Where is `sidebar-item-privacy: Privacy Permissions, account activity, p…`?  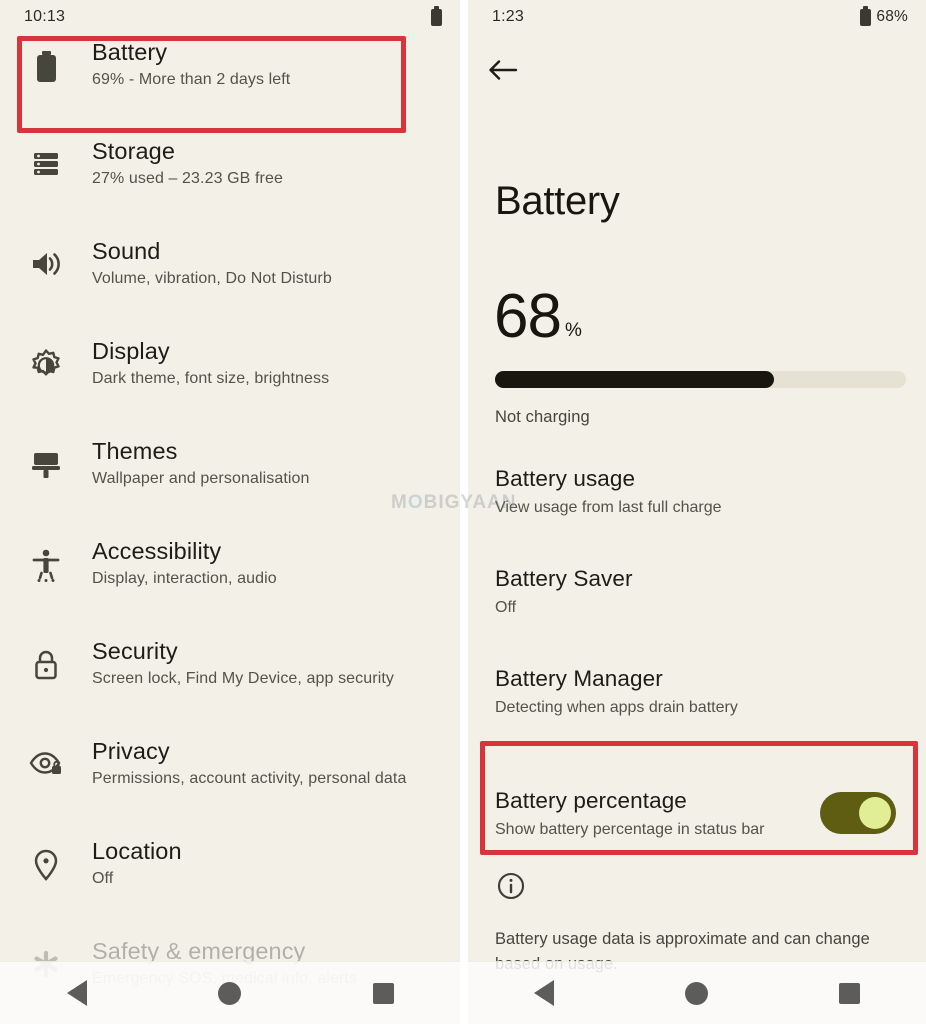
sidebar-item-privacy: Privacy Permissions, account activity, p… is located at coordinates (230, 783).